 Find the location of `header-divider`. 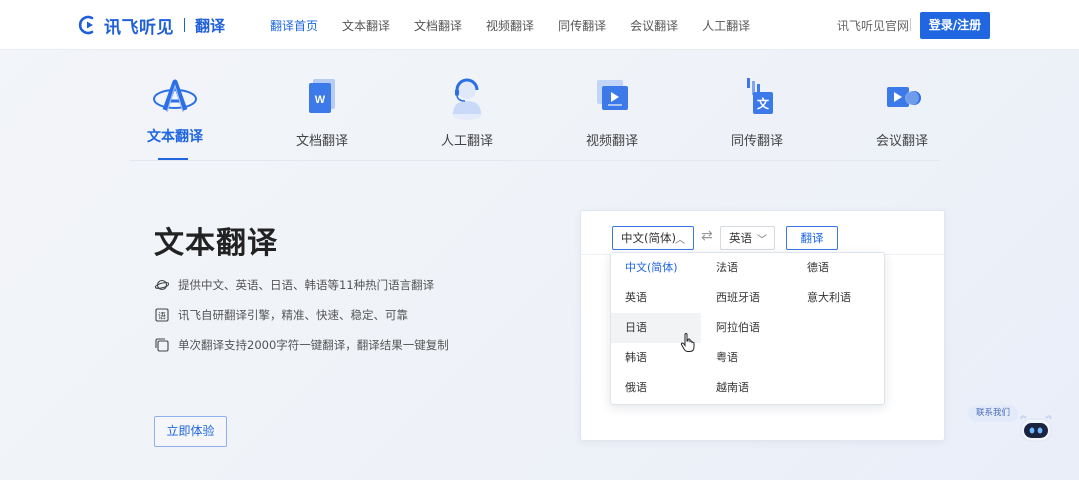

header-divider is located at coordinates (910, 24).